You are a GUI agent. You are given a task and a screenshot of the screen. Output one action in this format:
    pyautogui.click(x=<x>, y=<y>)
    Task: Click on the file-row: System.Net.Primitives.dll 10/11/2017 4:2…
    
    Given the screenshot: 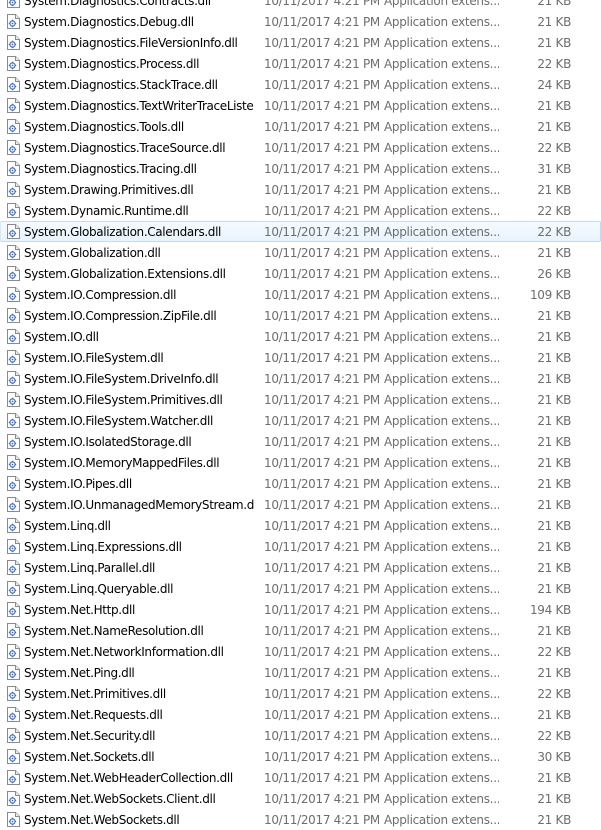 What is the action you would take?
    pyautogui.click(x=300, y=693)
    